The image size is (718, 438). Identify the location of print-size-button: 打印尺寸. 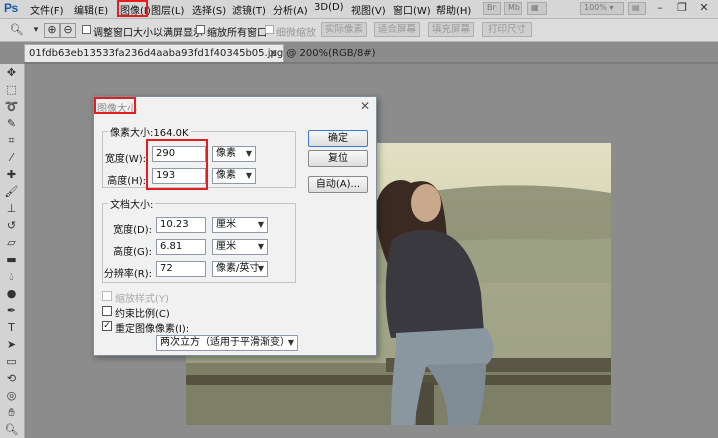
(507, 29).